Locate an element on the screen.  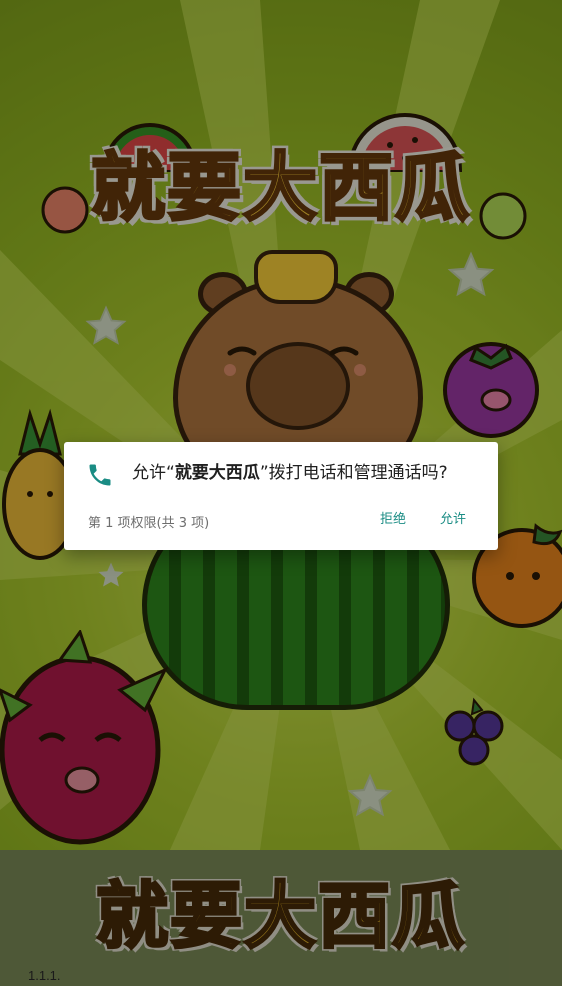
message-prefix: 允许“ is located at coordinates (153, 473).